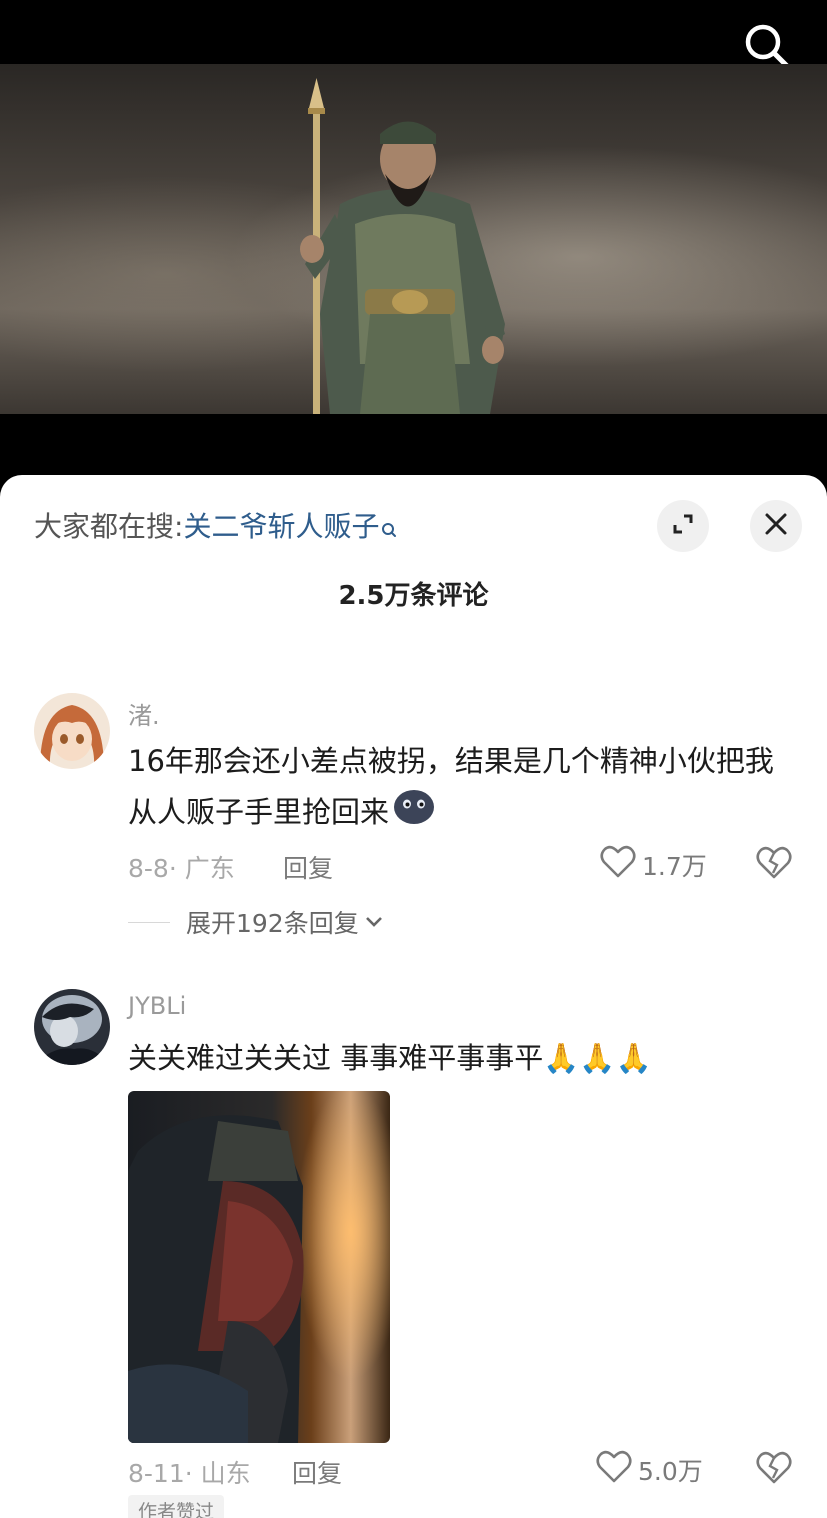 Image resolution: width=827 pixels, height=1518 pixels. What do you see at coordinates (389, 531) in the screenshot?
I see `search-icon` at bounding box center [389, 531].